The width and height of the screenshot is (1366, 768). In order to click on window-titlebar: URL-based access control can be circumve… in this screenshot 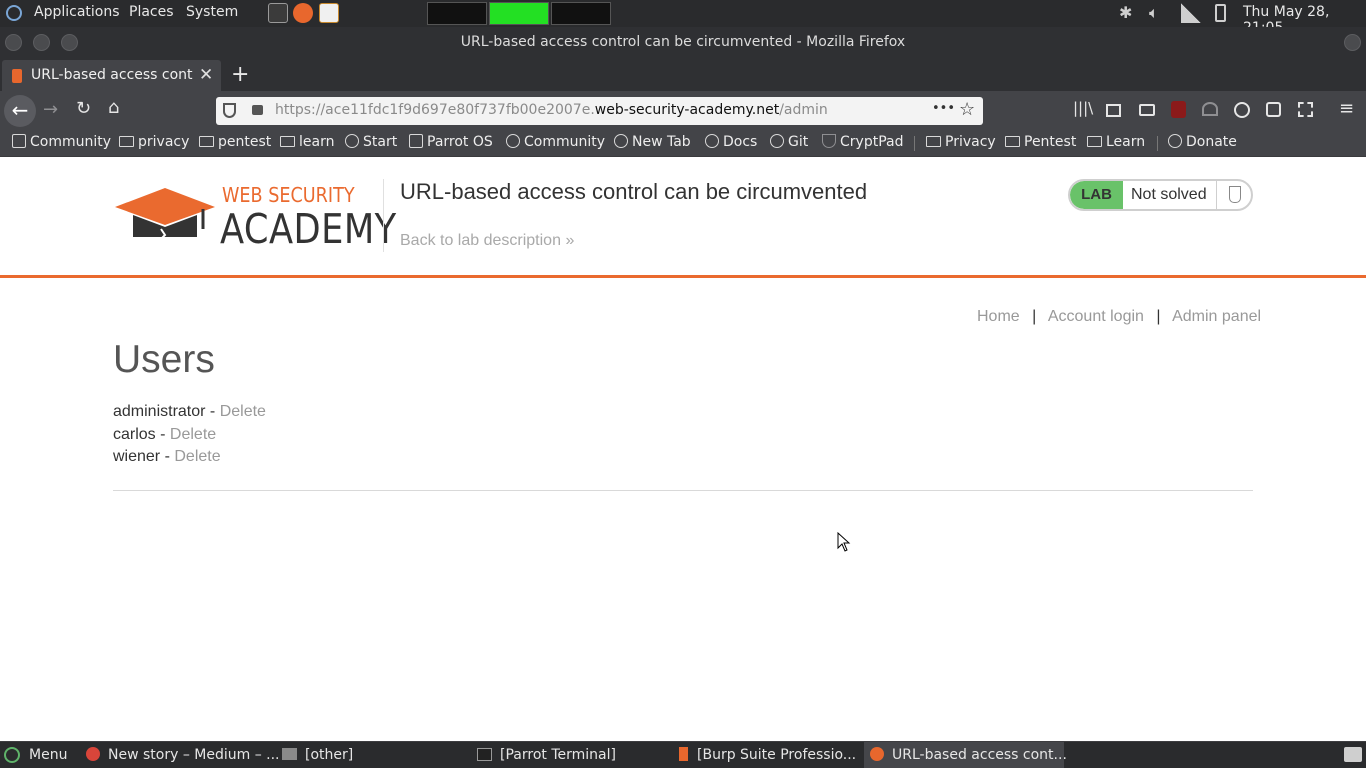, I will do `click(683, 42)`.